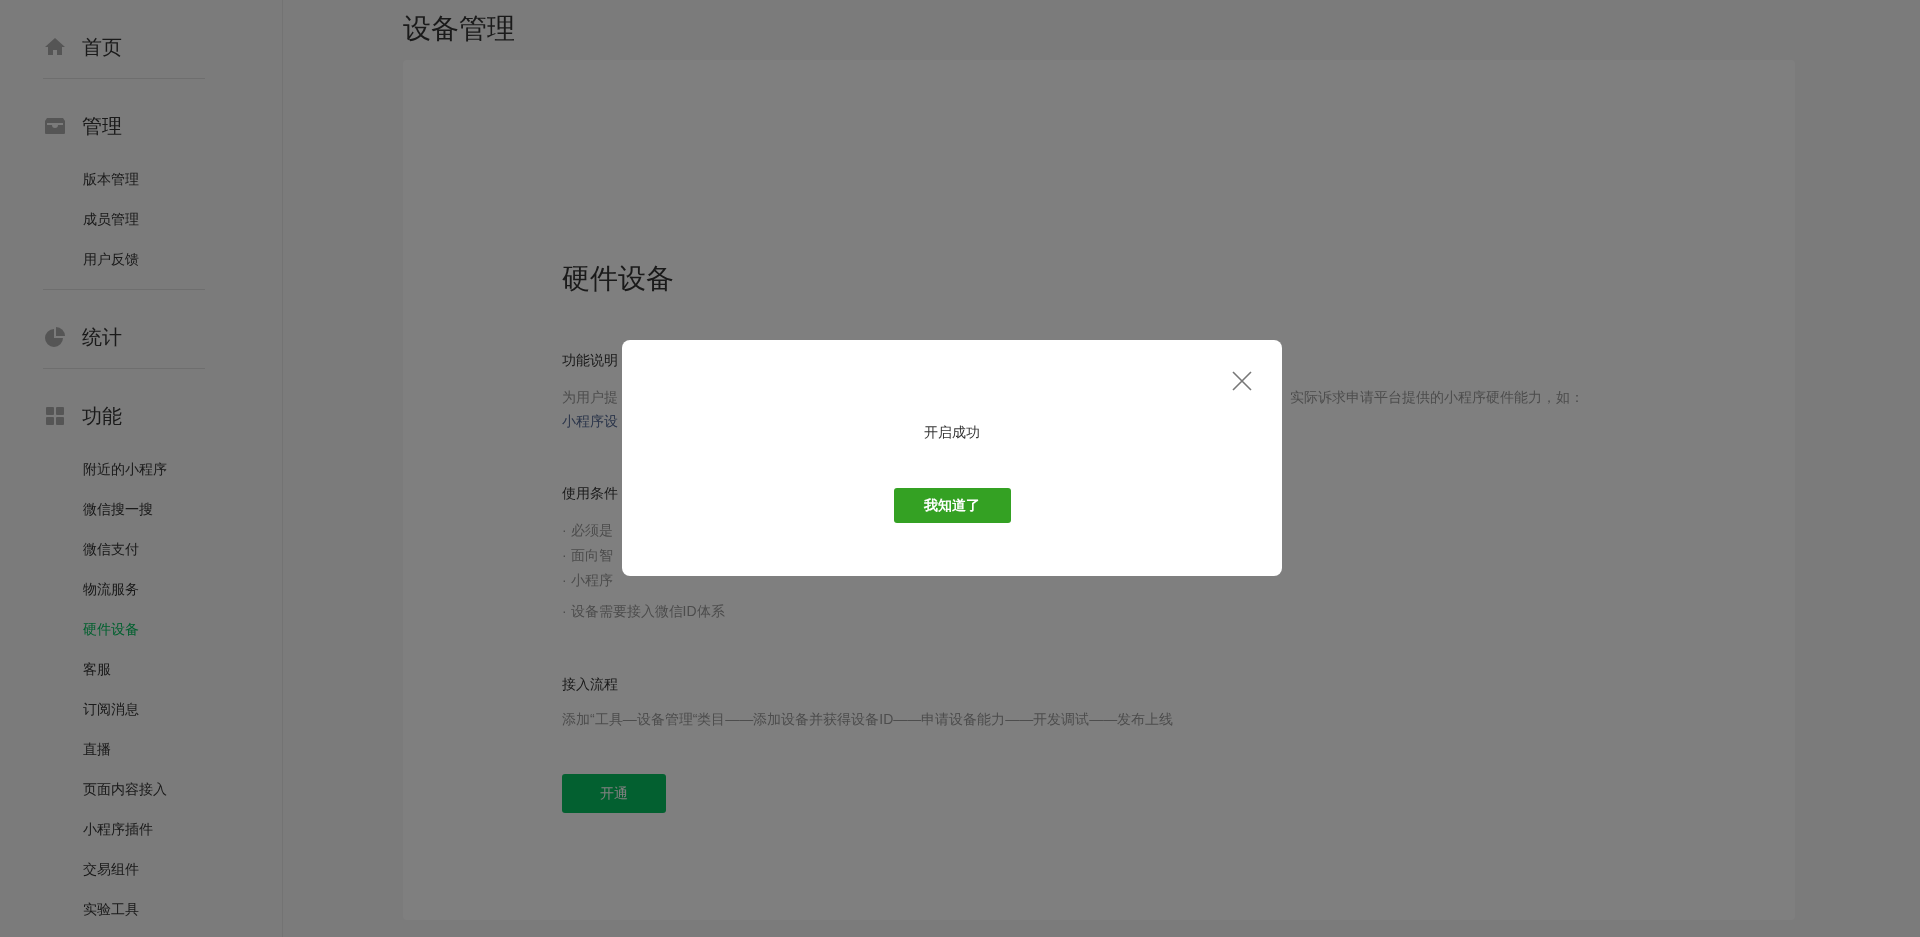 This screenshot has height=937, width=1920. I want to click on confirm-button: 我知道了, so click(952, 505).